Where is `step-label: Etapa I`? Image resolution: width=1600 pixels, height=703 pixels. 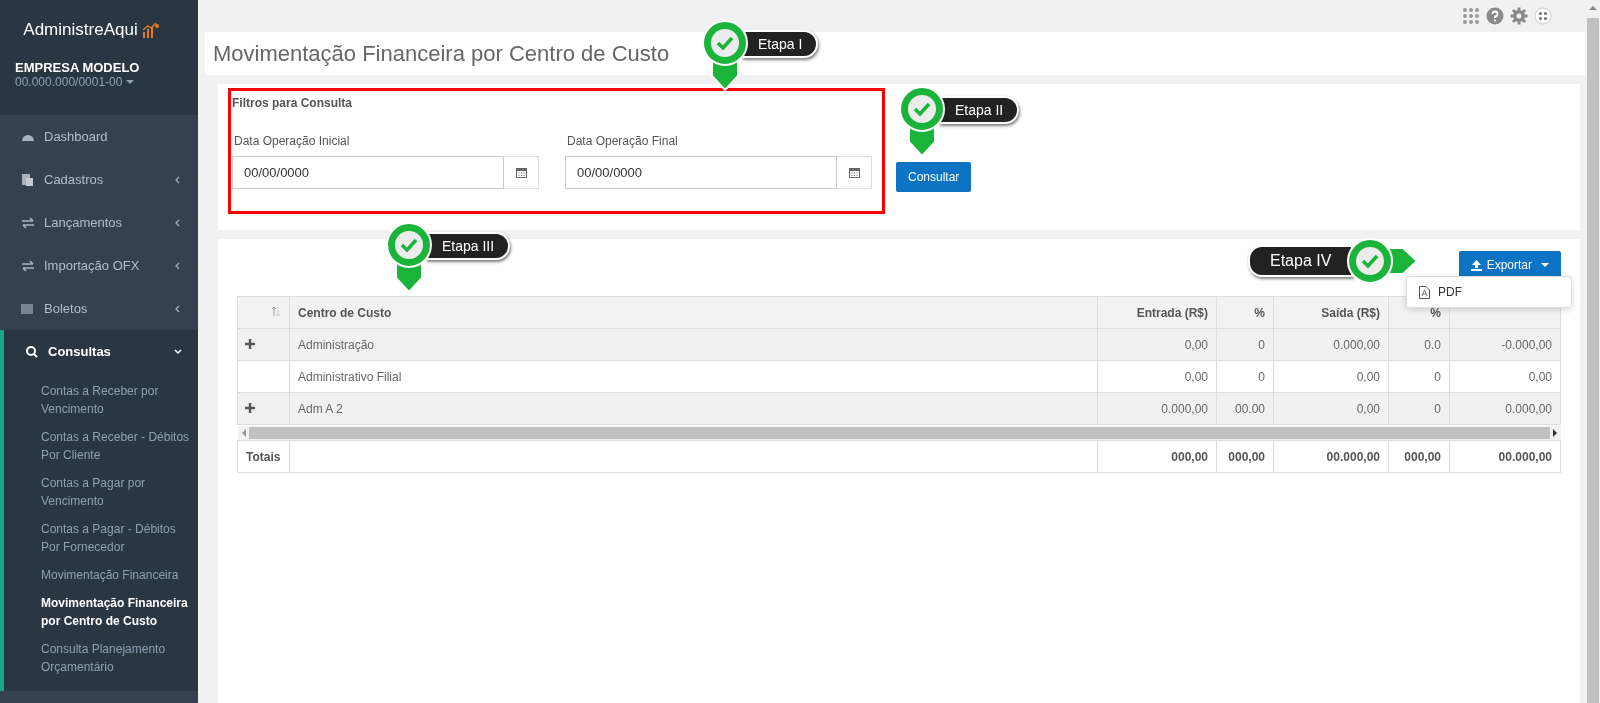
step-label: Etapa I is located at coordinates (780, 44).